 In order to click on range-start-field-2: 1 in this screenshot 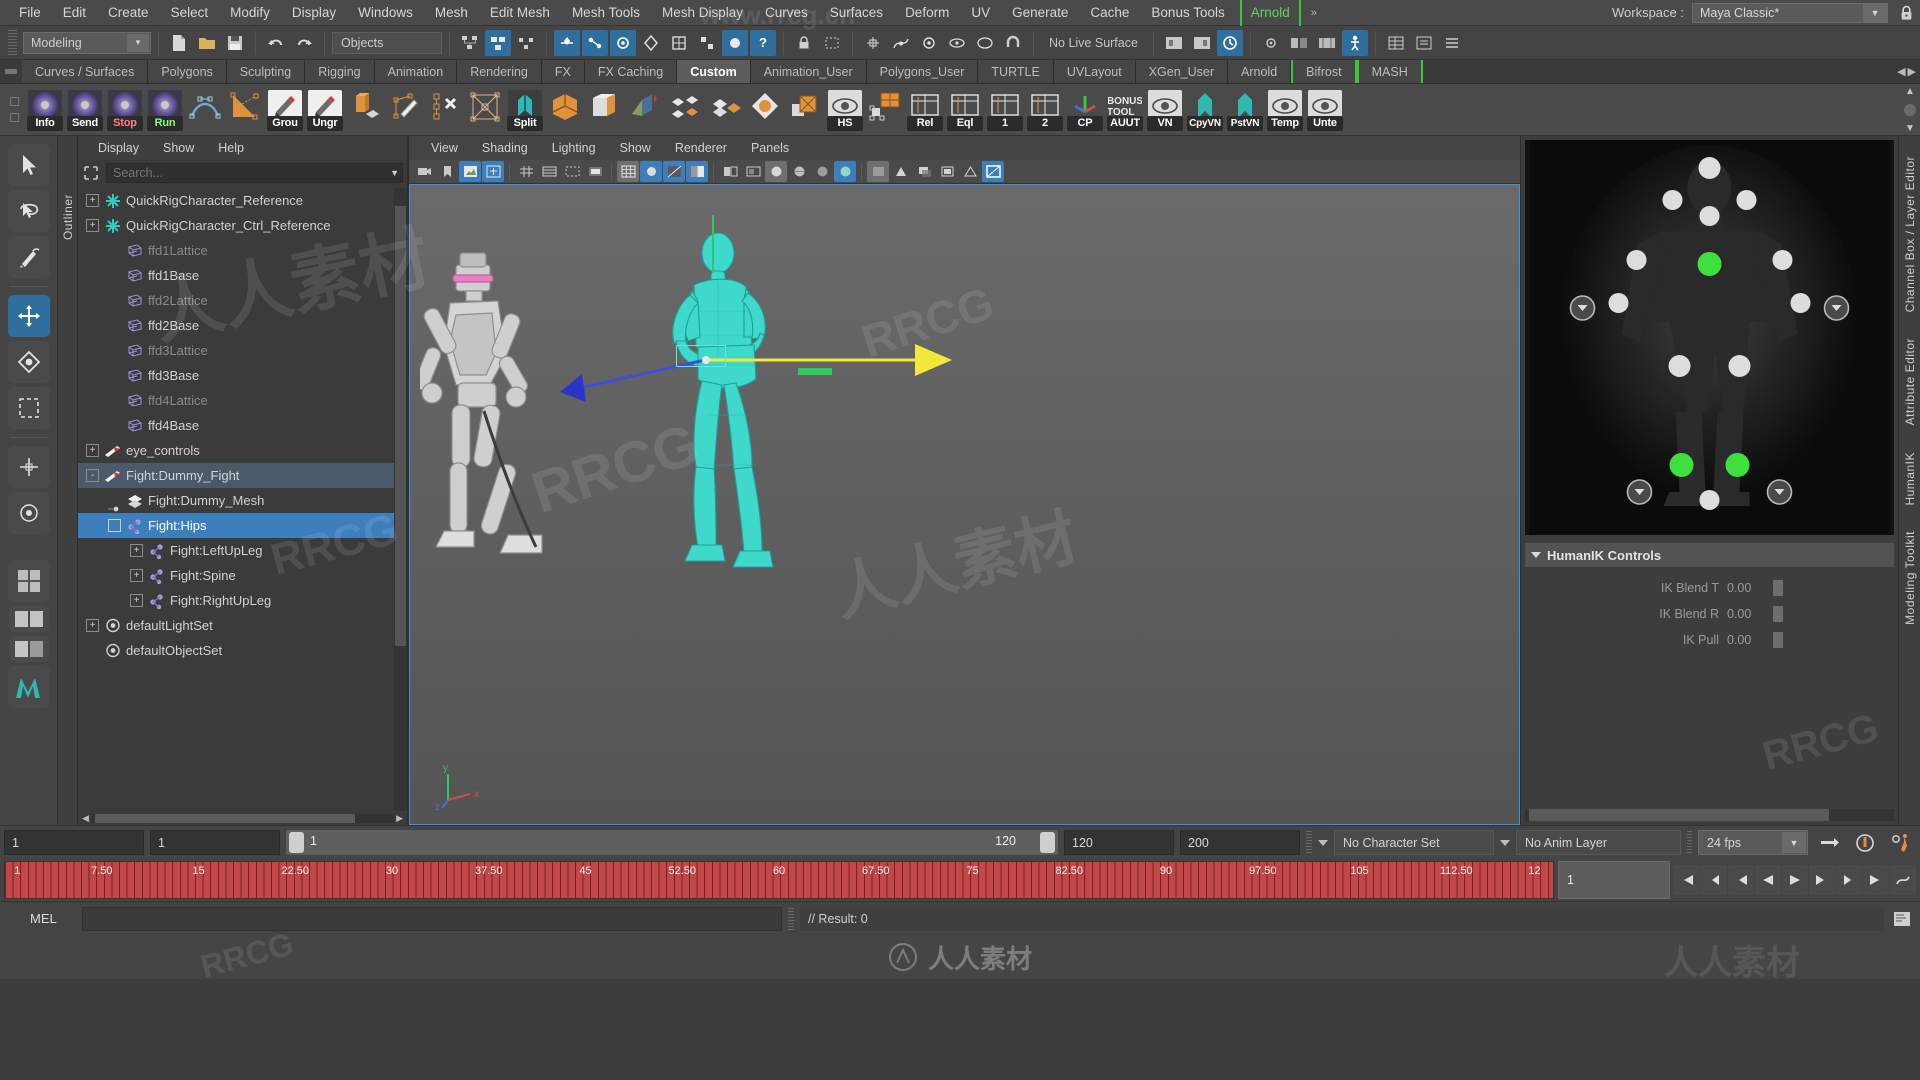, I will do `click(215, 842)`.